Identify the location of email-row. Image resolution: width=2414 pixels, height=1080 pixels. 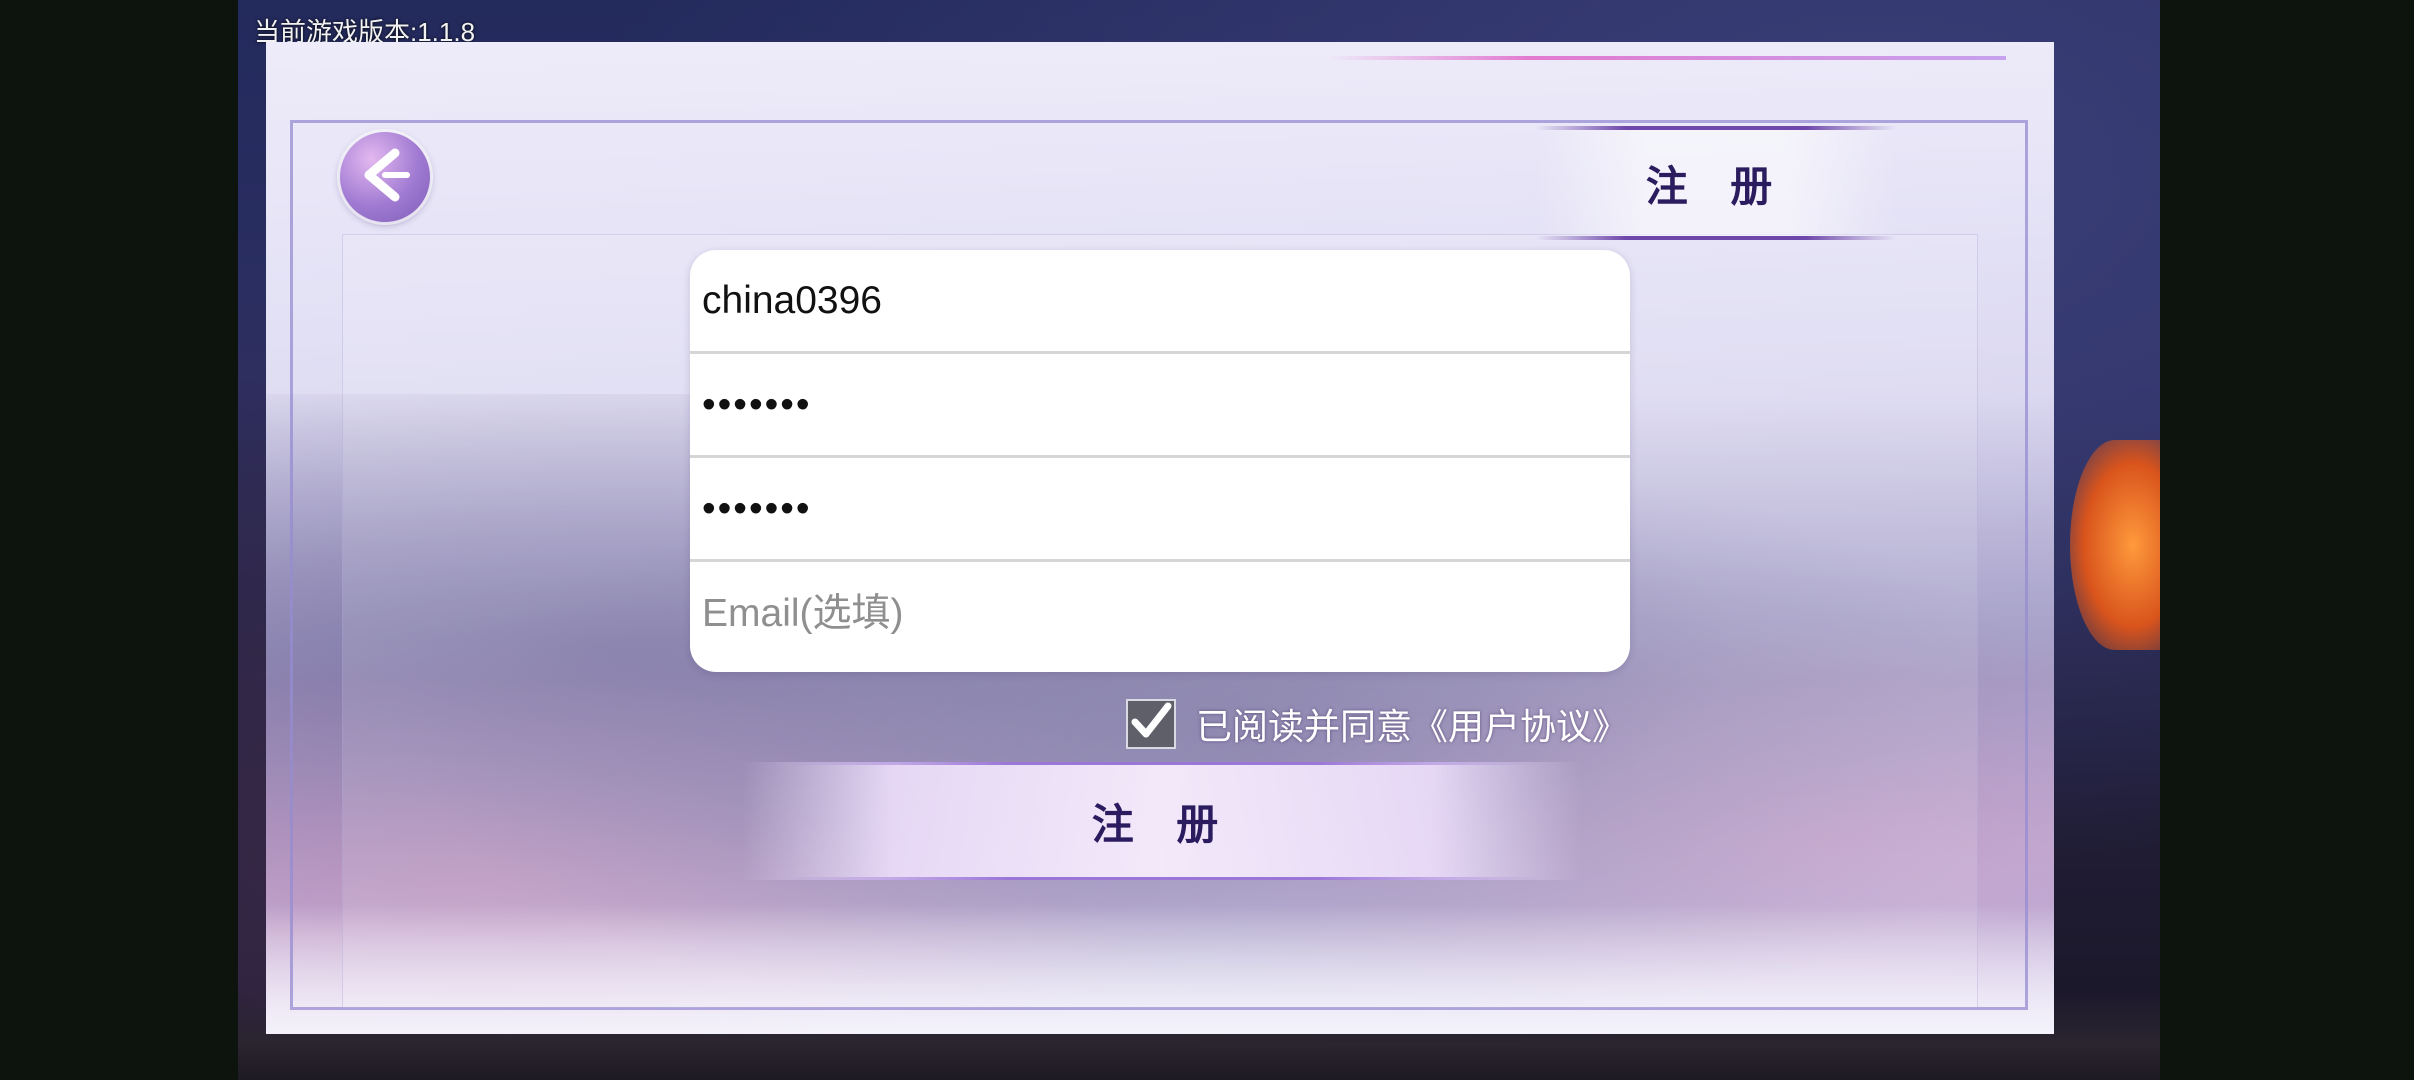
(1160, 614).